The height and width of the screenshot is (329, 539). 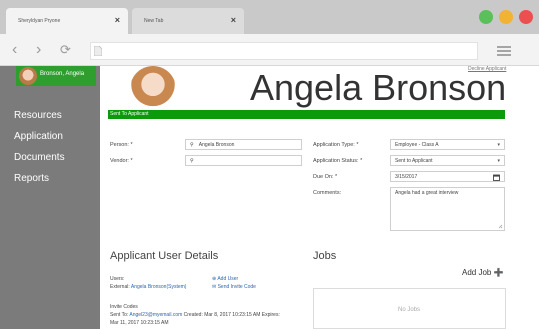 What do you see at coordinates (327, 193) in the screenshot?
I see `comments-label: Comments:` at bounding box center [327, 193].